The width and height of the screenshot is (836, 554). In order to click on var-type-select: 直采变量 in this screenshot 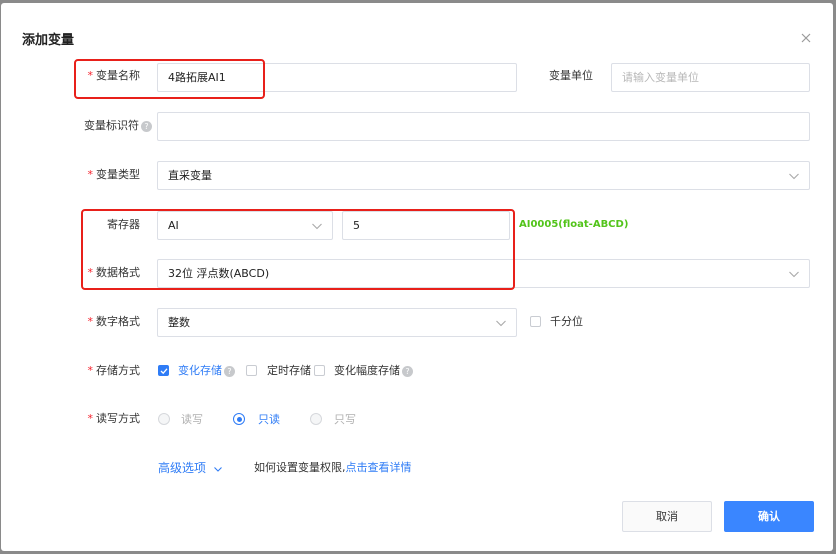, I will do `click(483, 175)`.